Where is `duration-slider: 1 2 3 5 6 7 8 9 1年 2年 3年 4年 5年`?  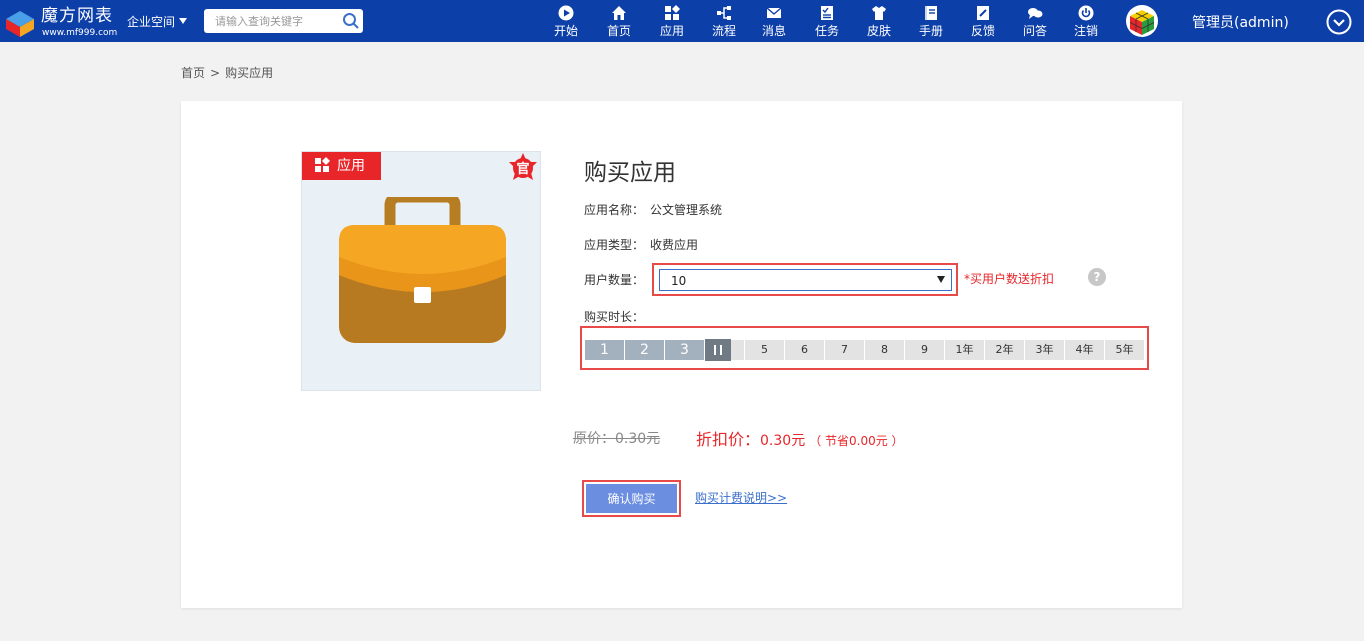
duration-slider: 1 2 3 5 6 7 8 9 1年 2年 3年 4年 5年 is located at coordinates (865, 350).